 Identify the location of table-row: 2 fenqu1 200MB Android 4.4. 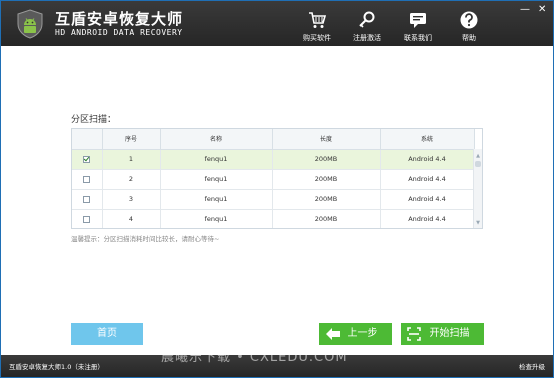
(273, 179).